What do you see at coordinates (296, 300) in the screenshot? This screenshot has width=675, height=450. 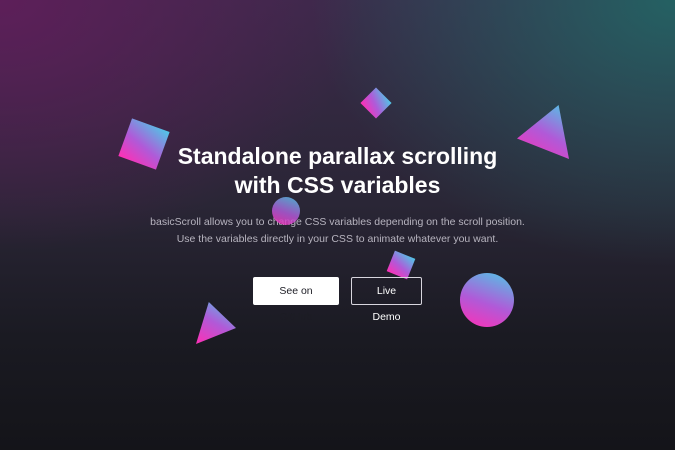 I see `see-on-github-button: See on GitHub` at bounding box center [296, 300].